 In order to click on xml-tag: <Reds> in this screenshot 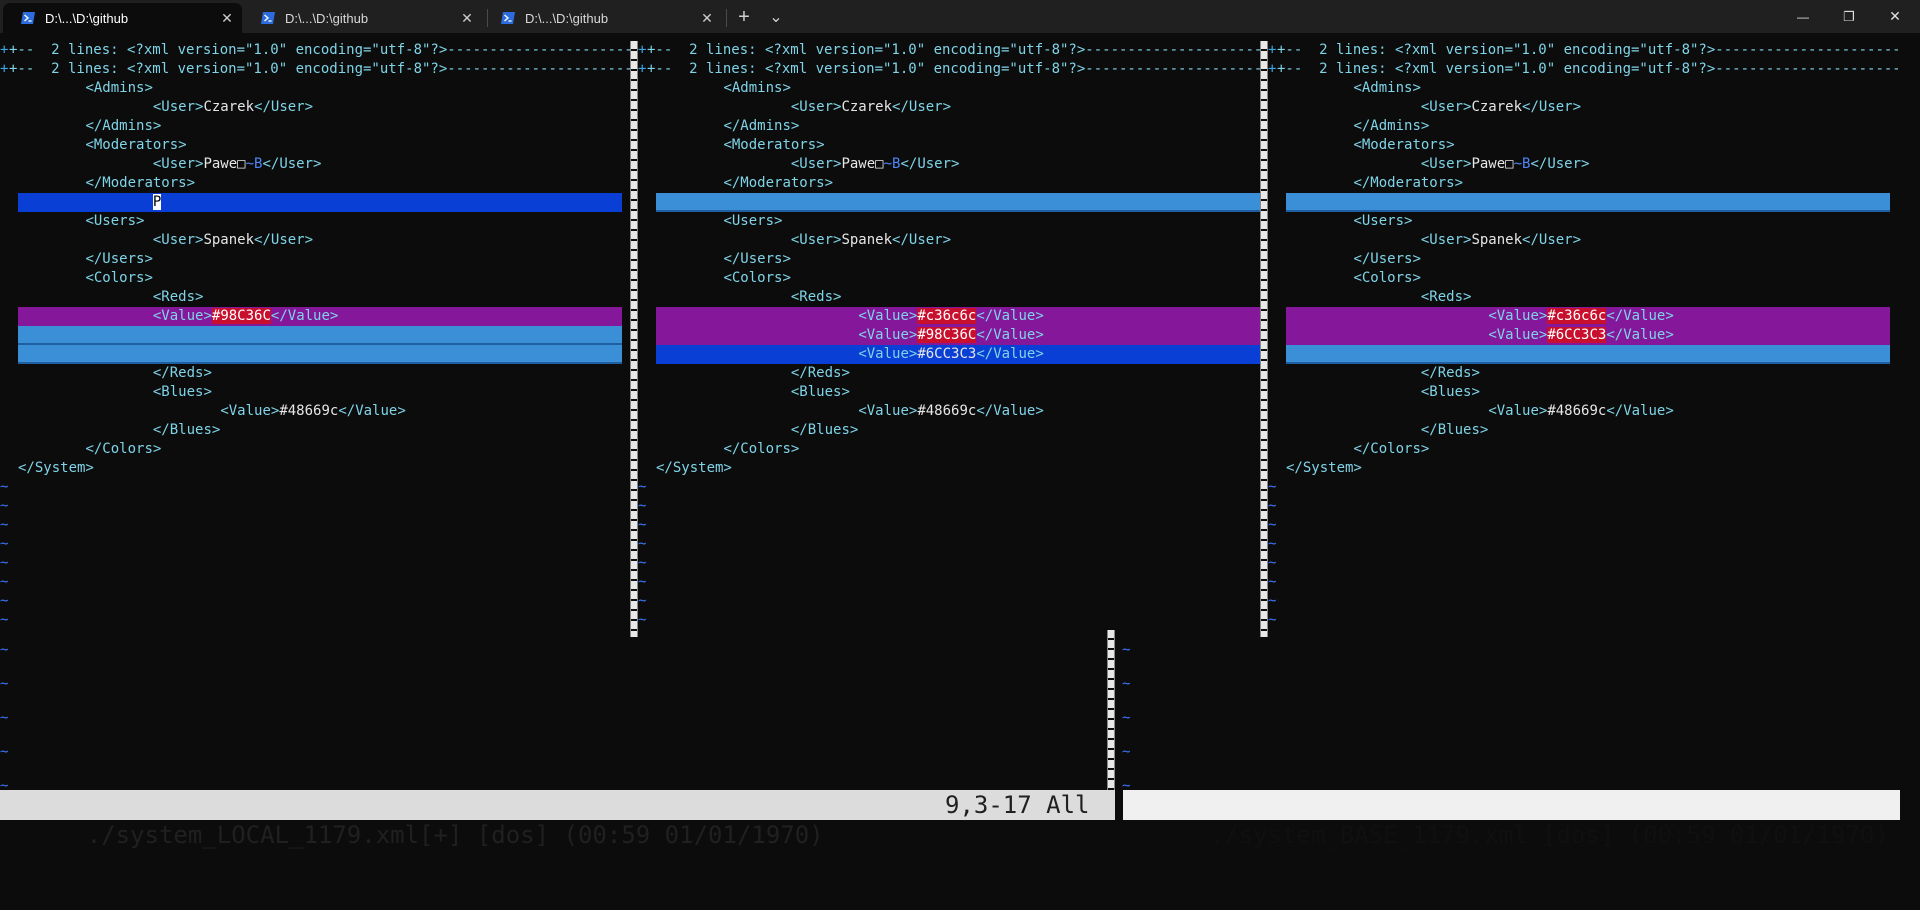, I will do `click(178, 297)`.